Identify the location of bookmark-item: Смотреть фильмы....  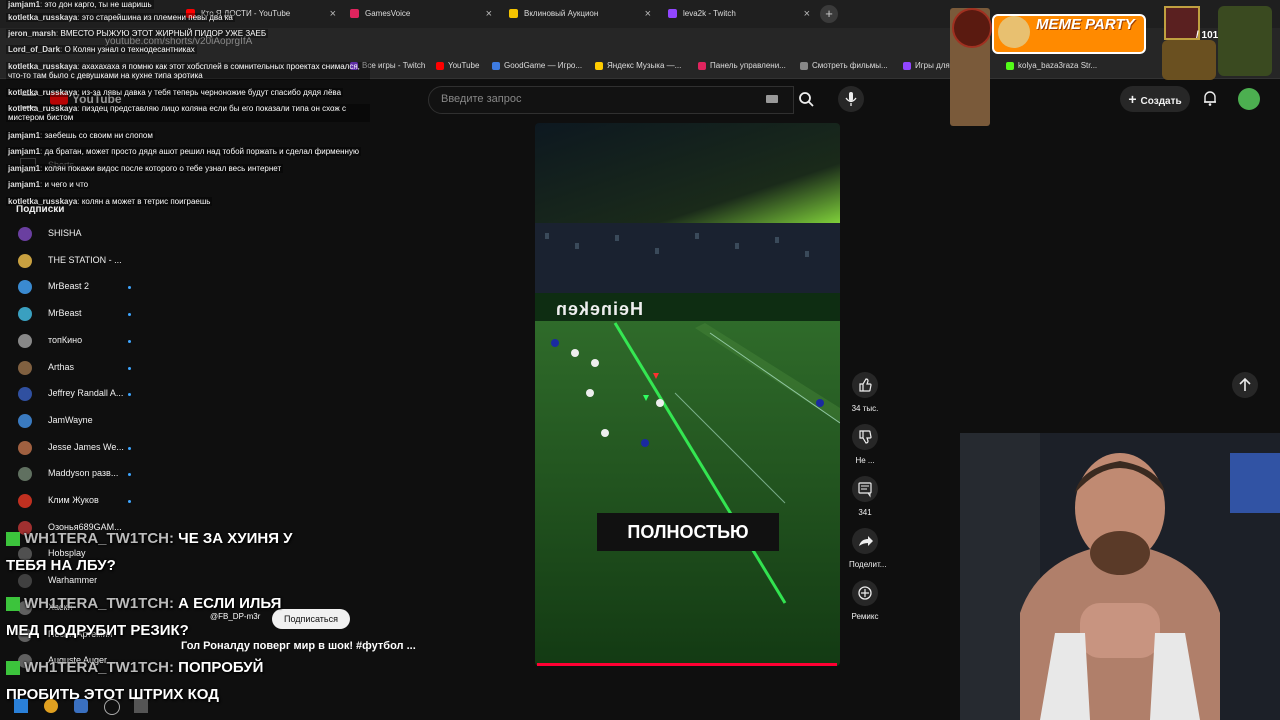
(844, 65).